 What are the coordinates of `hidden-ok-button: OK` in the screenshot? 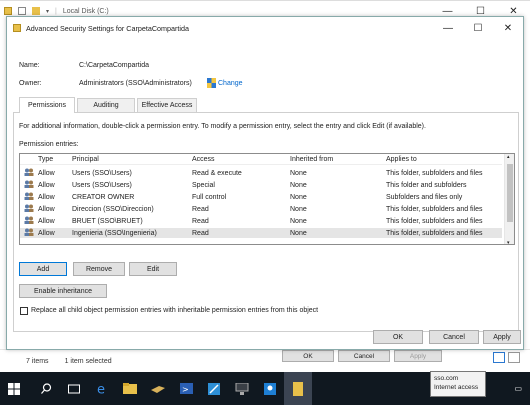 It's located at (308, 356).